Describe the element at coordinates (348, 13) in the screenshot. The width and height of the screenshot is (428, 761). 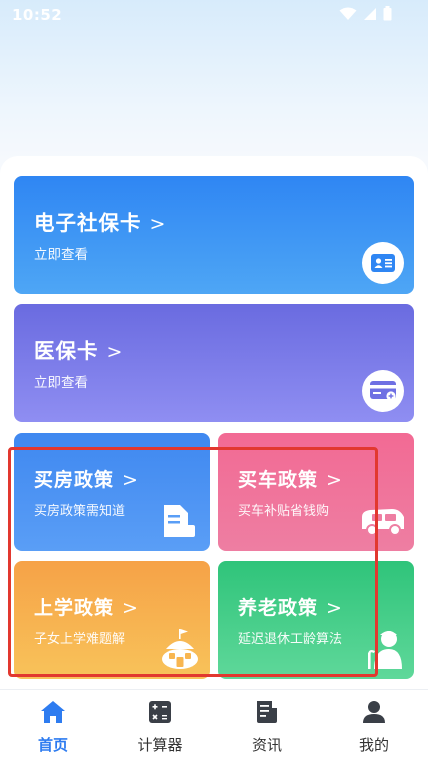
I see `wifi-icon` at that location.